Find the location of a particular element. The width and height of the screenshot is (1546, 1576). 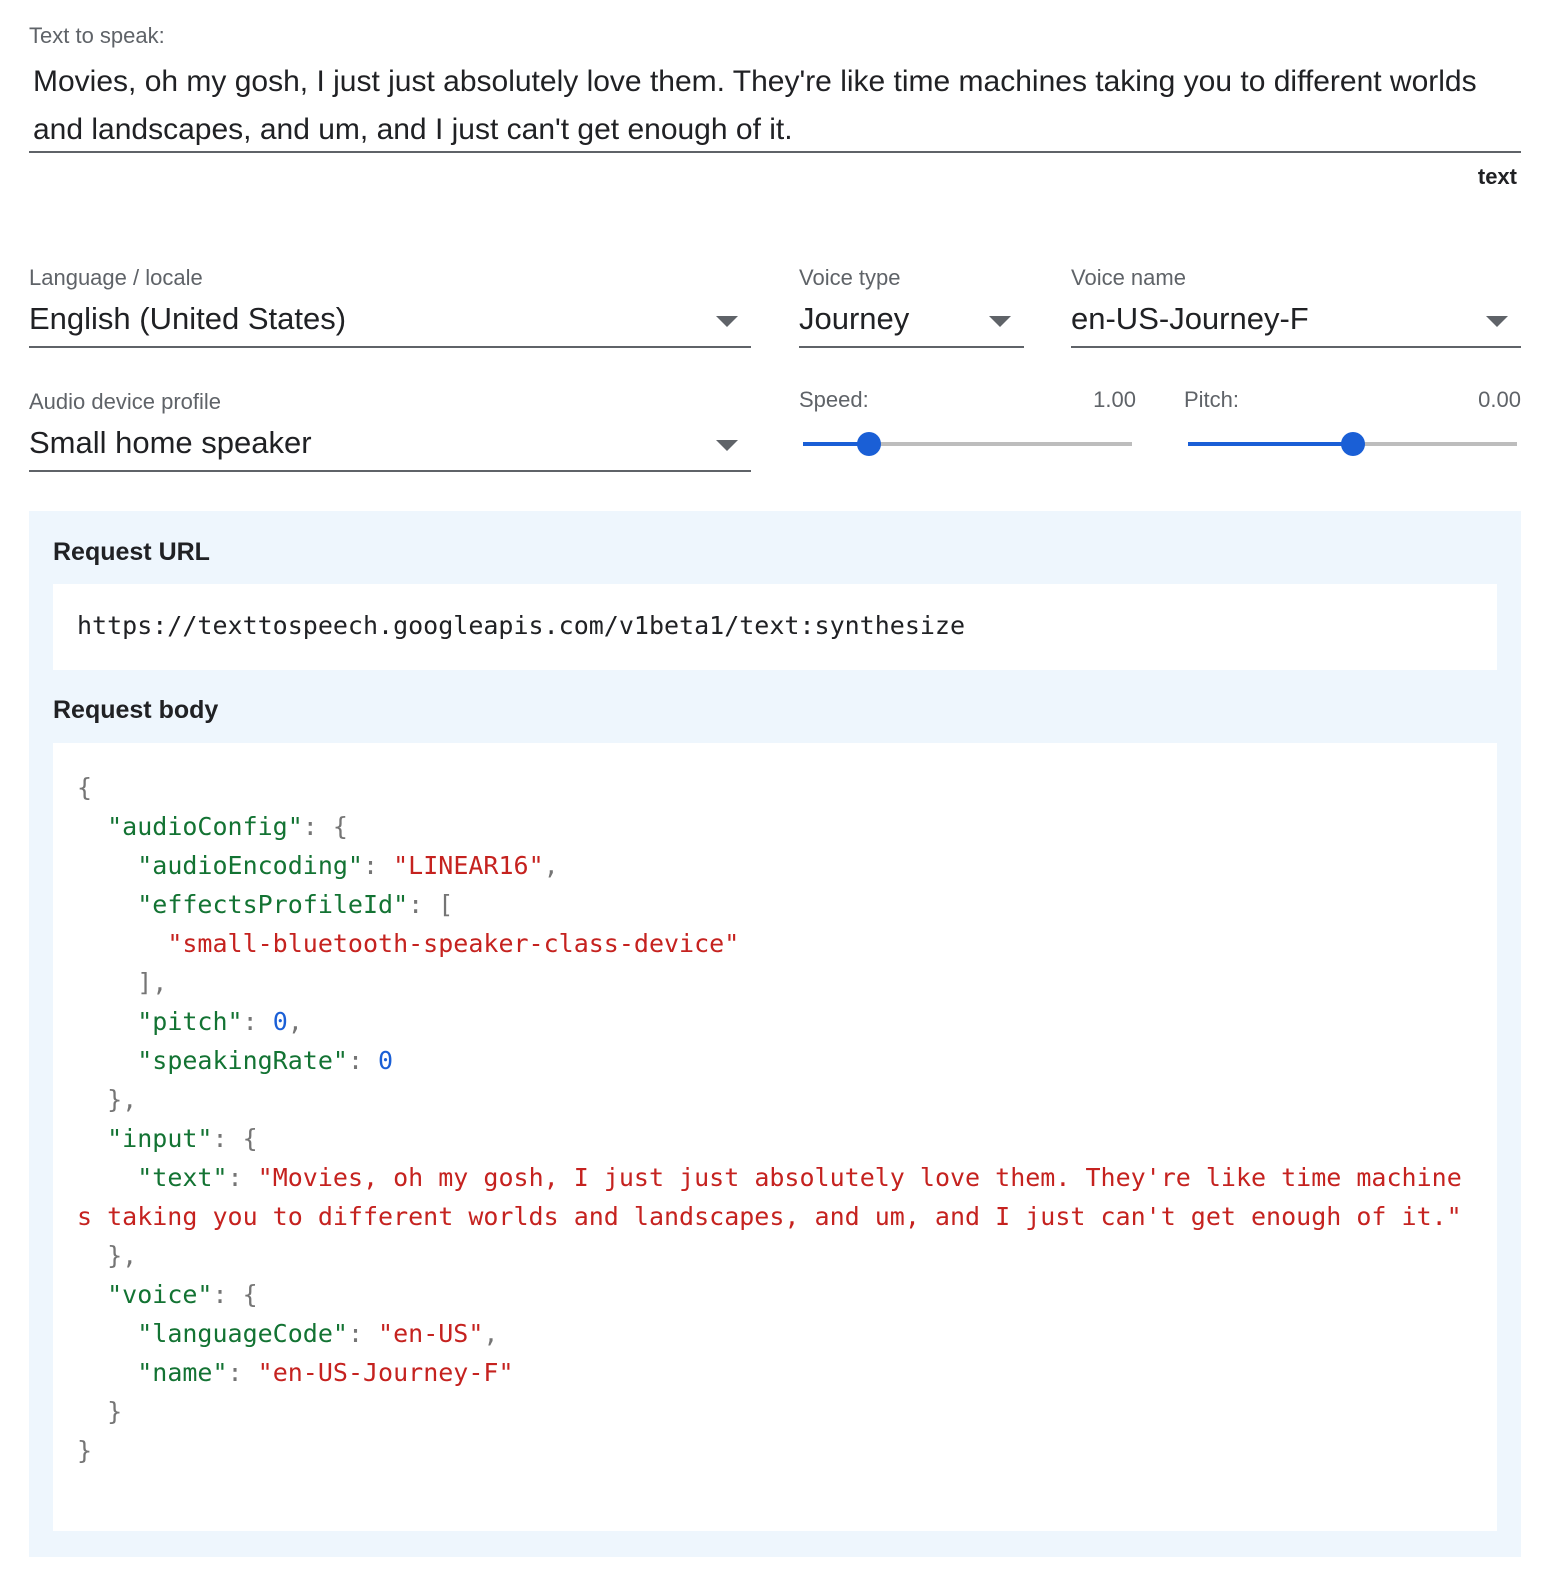

voice-name-underline is located at coordinates (1296, 347).